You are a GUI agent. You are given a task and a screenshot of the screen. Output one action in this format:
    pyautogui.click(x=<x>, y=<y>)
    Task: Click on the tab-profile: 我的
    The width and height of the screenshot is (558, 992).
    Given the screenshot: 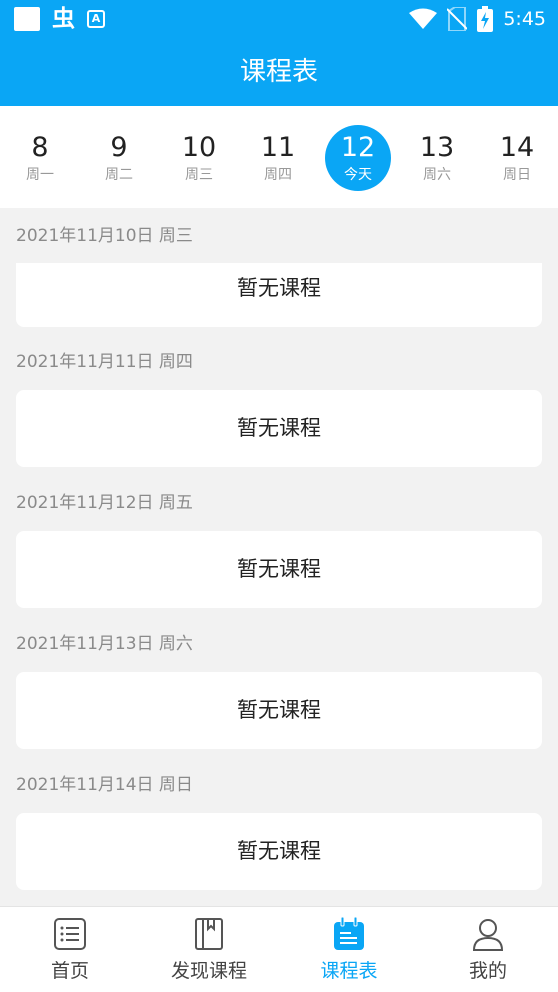 What is the action you would take?
    pyautogui.click(x=488, y=949)
    